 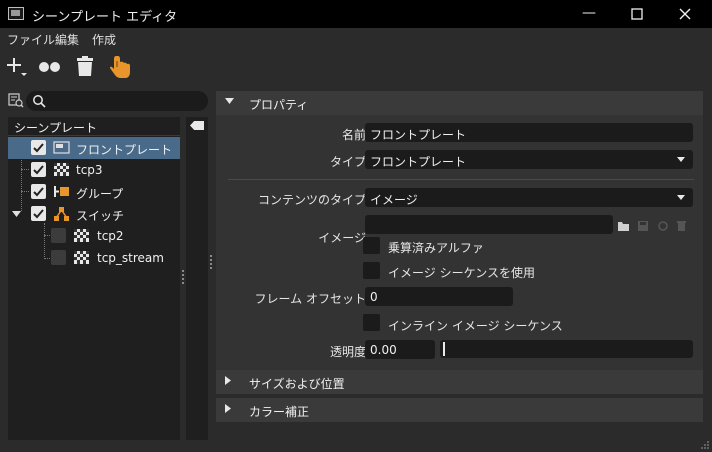 I want to click on reload-icon, so click(x=663, y=226).